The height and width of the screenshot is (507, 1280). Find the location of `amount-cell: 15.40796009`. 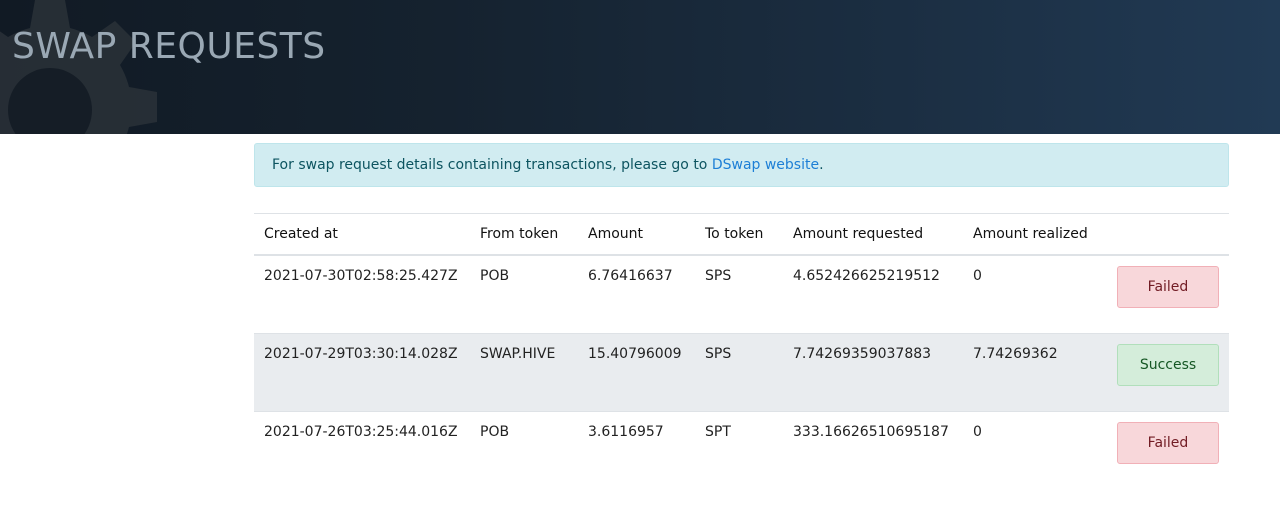

amount-cell: 15.40796009 is located at coordinates (636, 371).